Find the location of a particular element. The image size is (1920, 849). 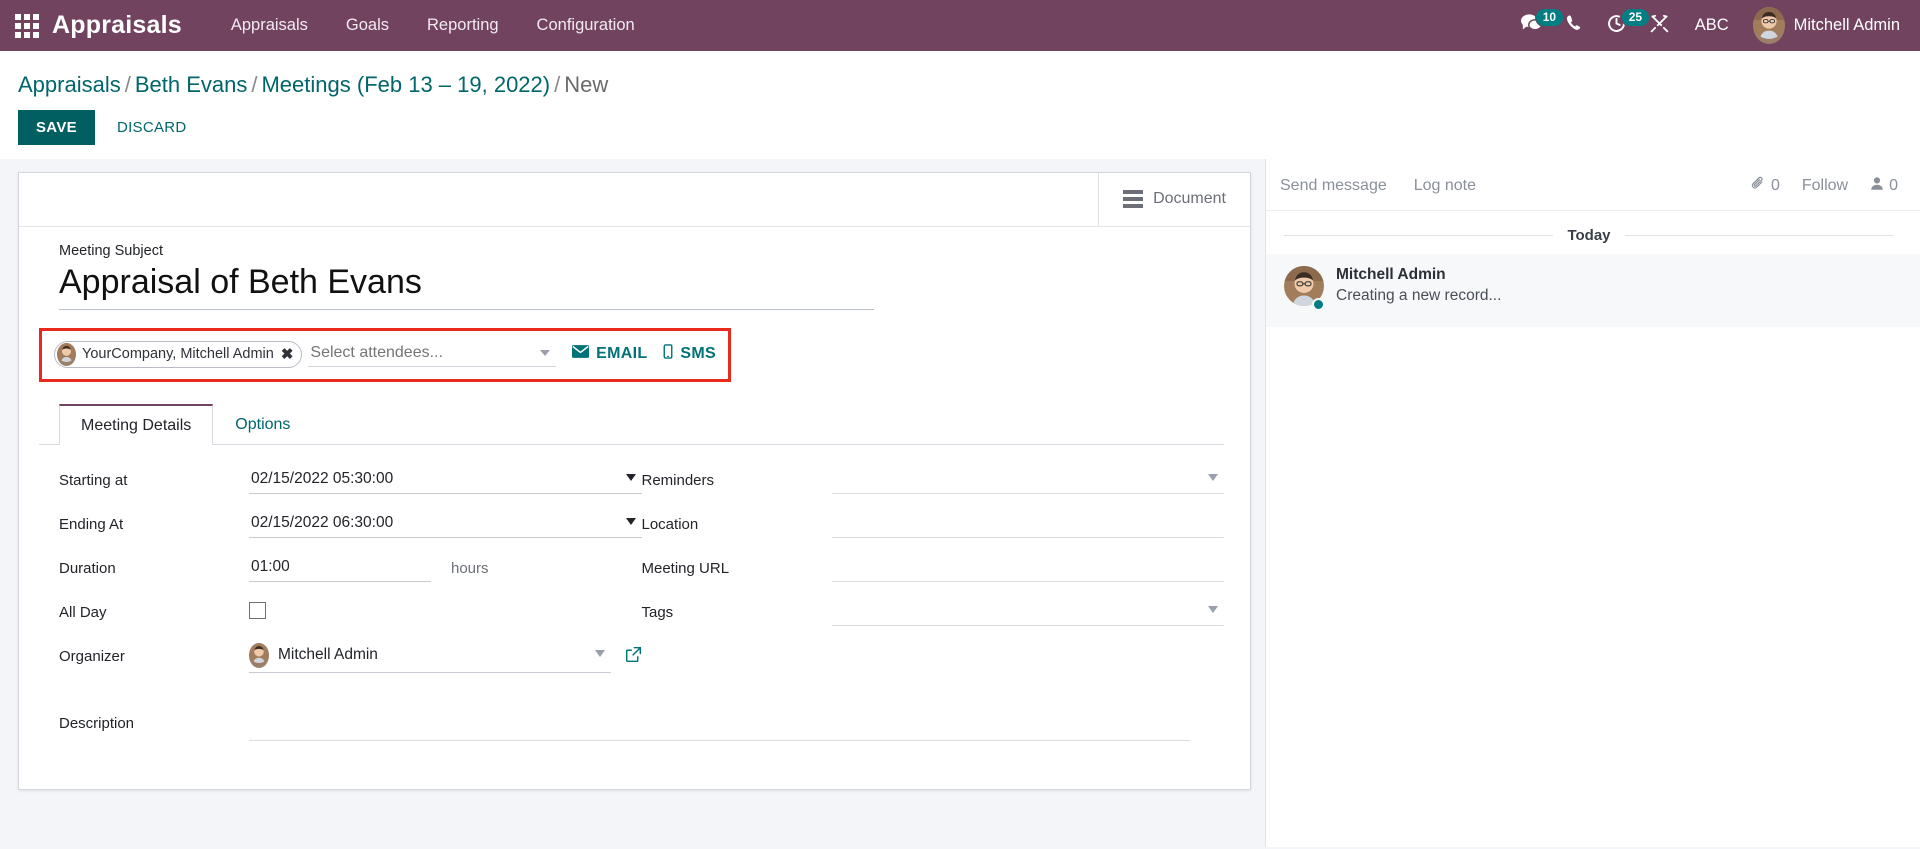

attendees-input is located at coordinates (422, 353).